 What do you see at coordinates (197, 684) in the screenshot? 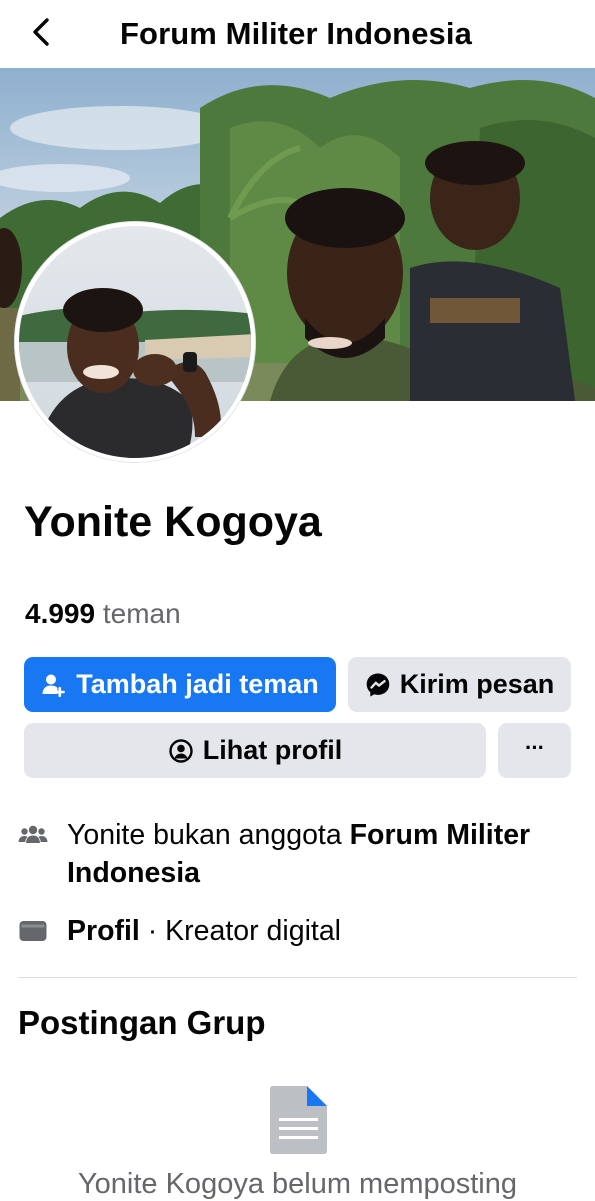
I see `add-friend-label: Tambah jadi teman` at bounding box center [197, 684].